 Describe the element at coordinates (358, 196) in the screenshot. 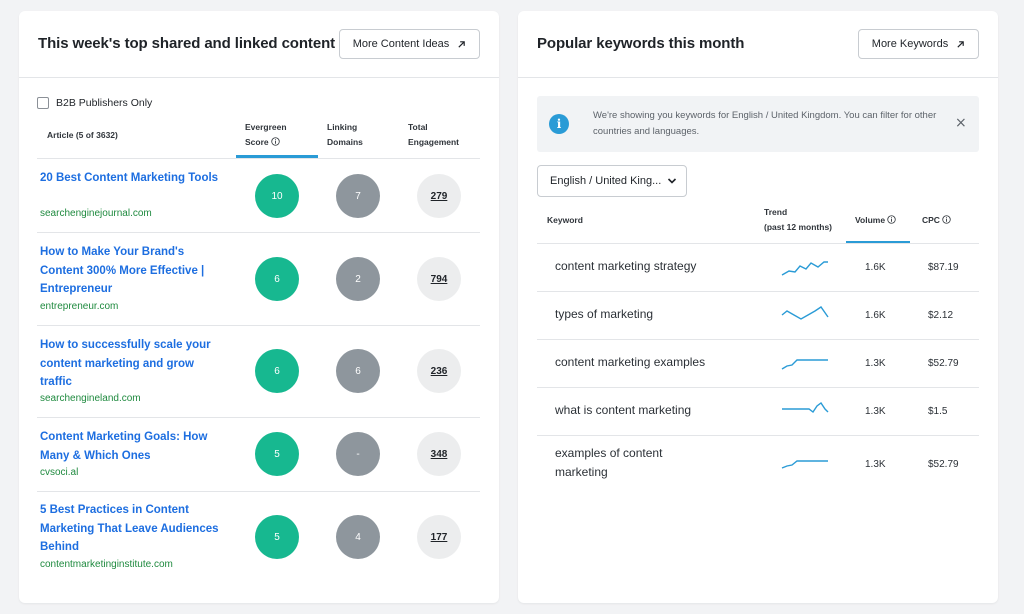

I see `linking-domains-badge: 7` at that location.